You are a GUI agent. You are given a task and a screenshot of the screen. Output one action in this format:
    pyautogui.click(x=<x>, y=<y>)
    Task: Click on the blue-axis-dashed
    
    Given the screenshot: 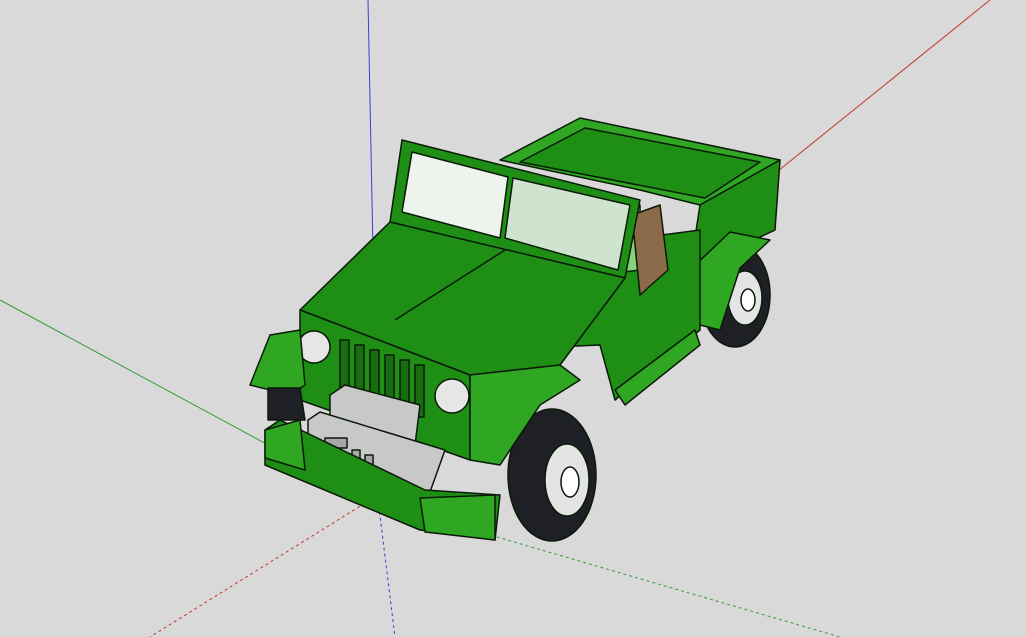 What is the action you would take?
    pyautogui.click(x=386, y=568)
    